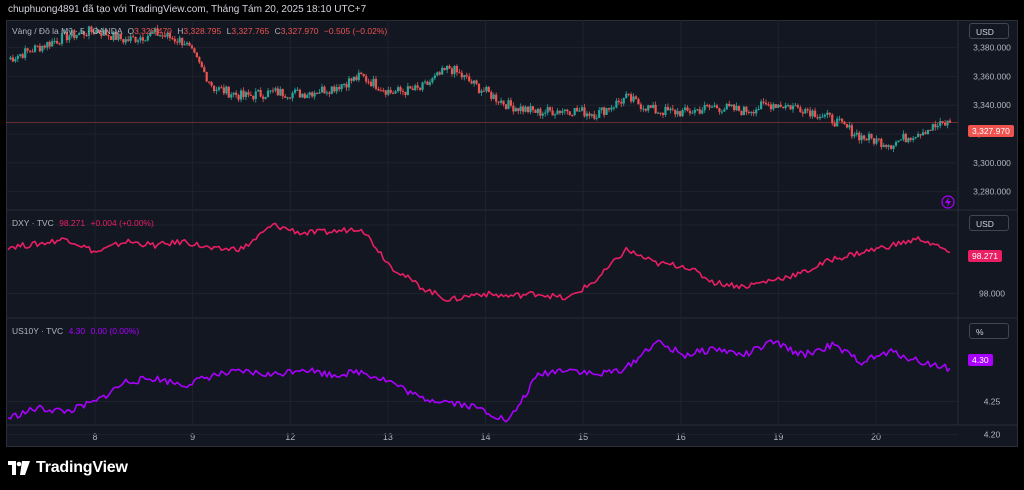 The height and width of the screenshot is (490, 1024). What do you see at coordinates (989, 31) in the screenshot?
I see `gold-currency-button: USD` at bounding box center [989, 31].